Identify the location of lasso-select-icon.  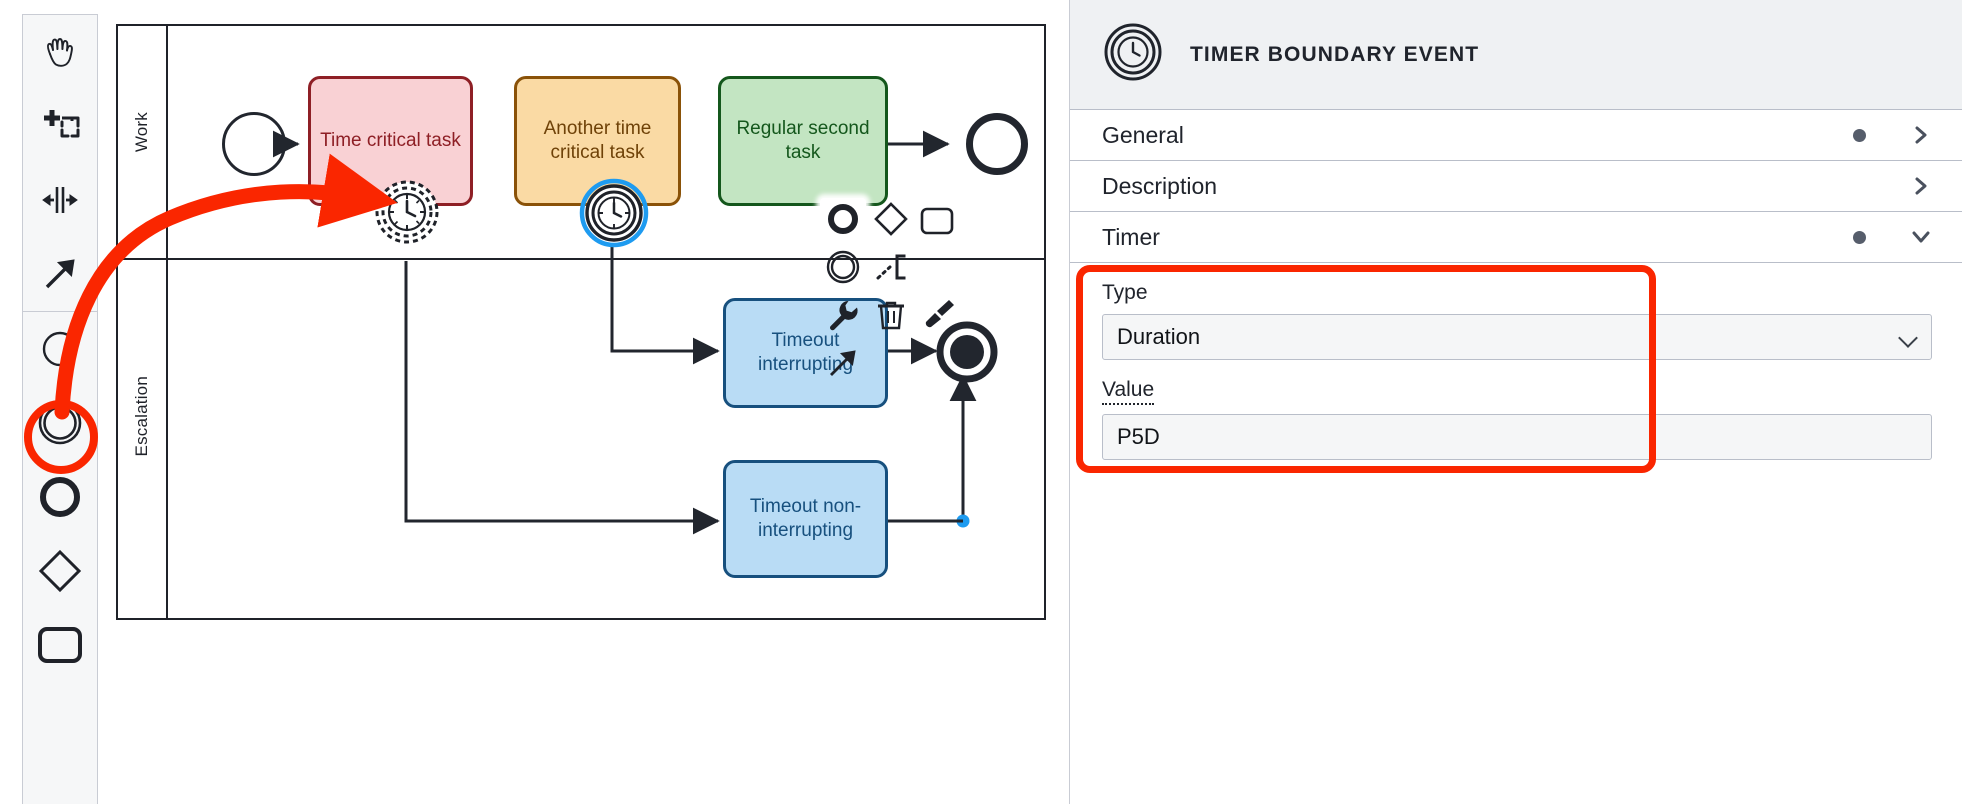
(60, 126).